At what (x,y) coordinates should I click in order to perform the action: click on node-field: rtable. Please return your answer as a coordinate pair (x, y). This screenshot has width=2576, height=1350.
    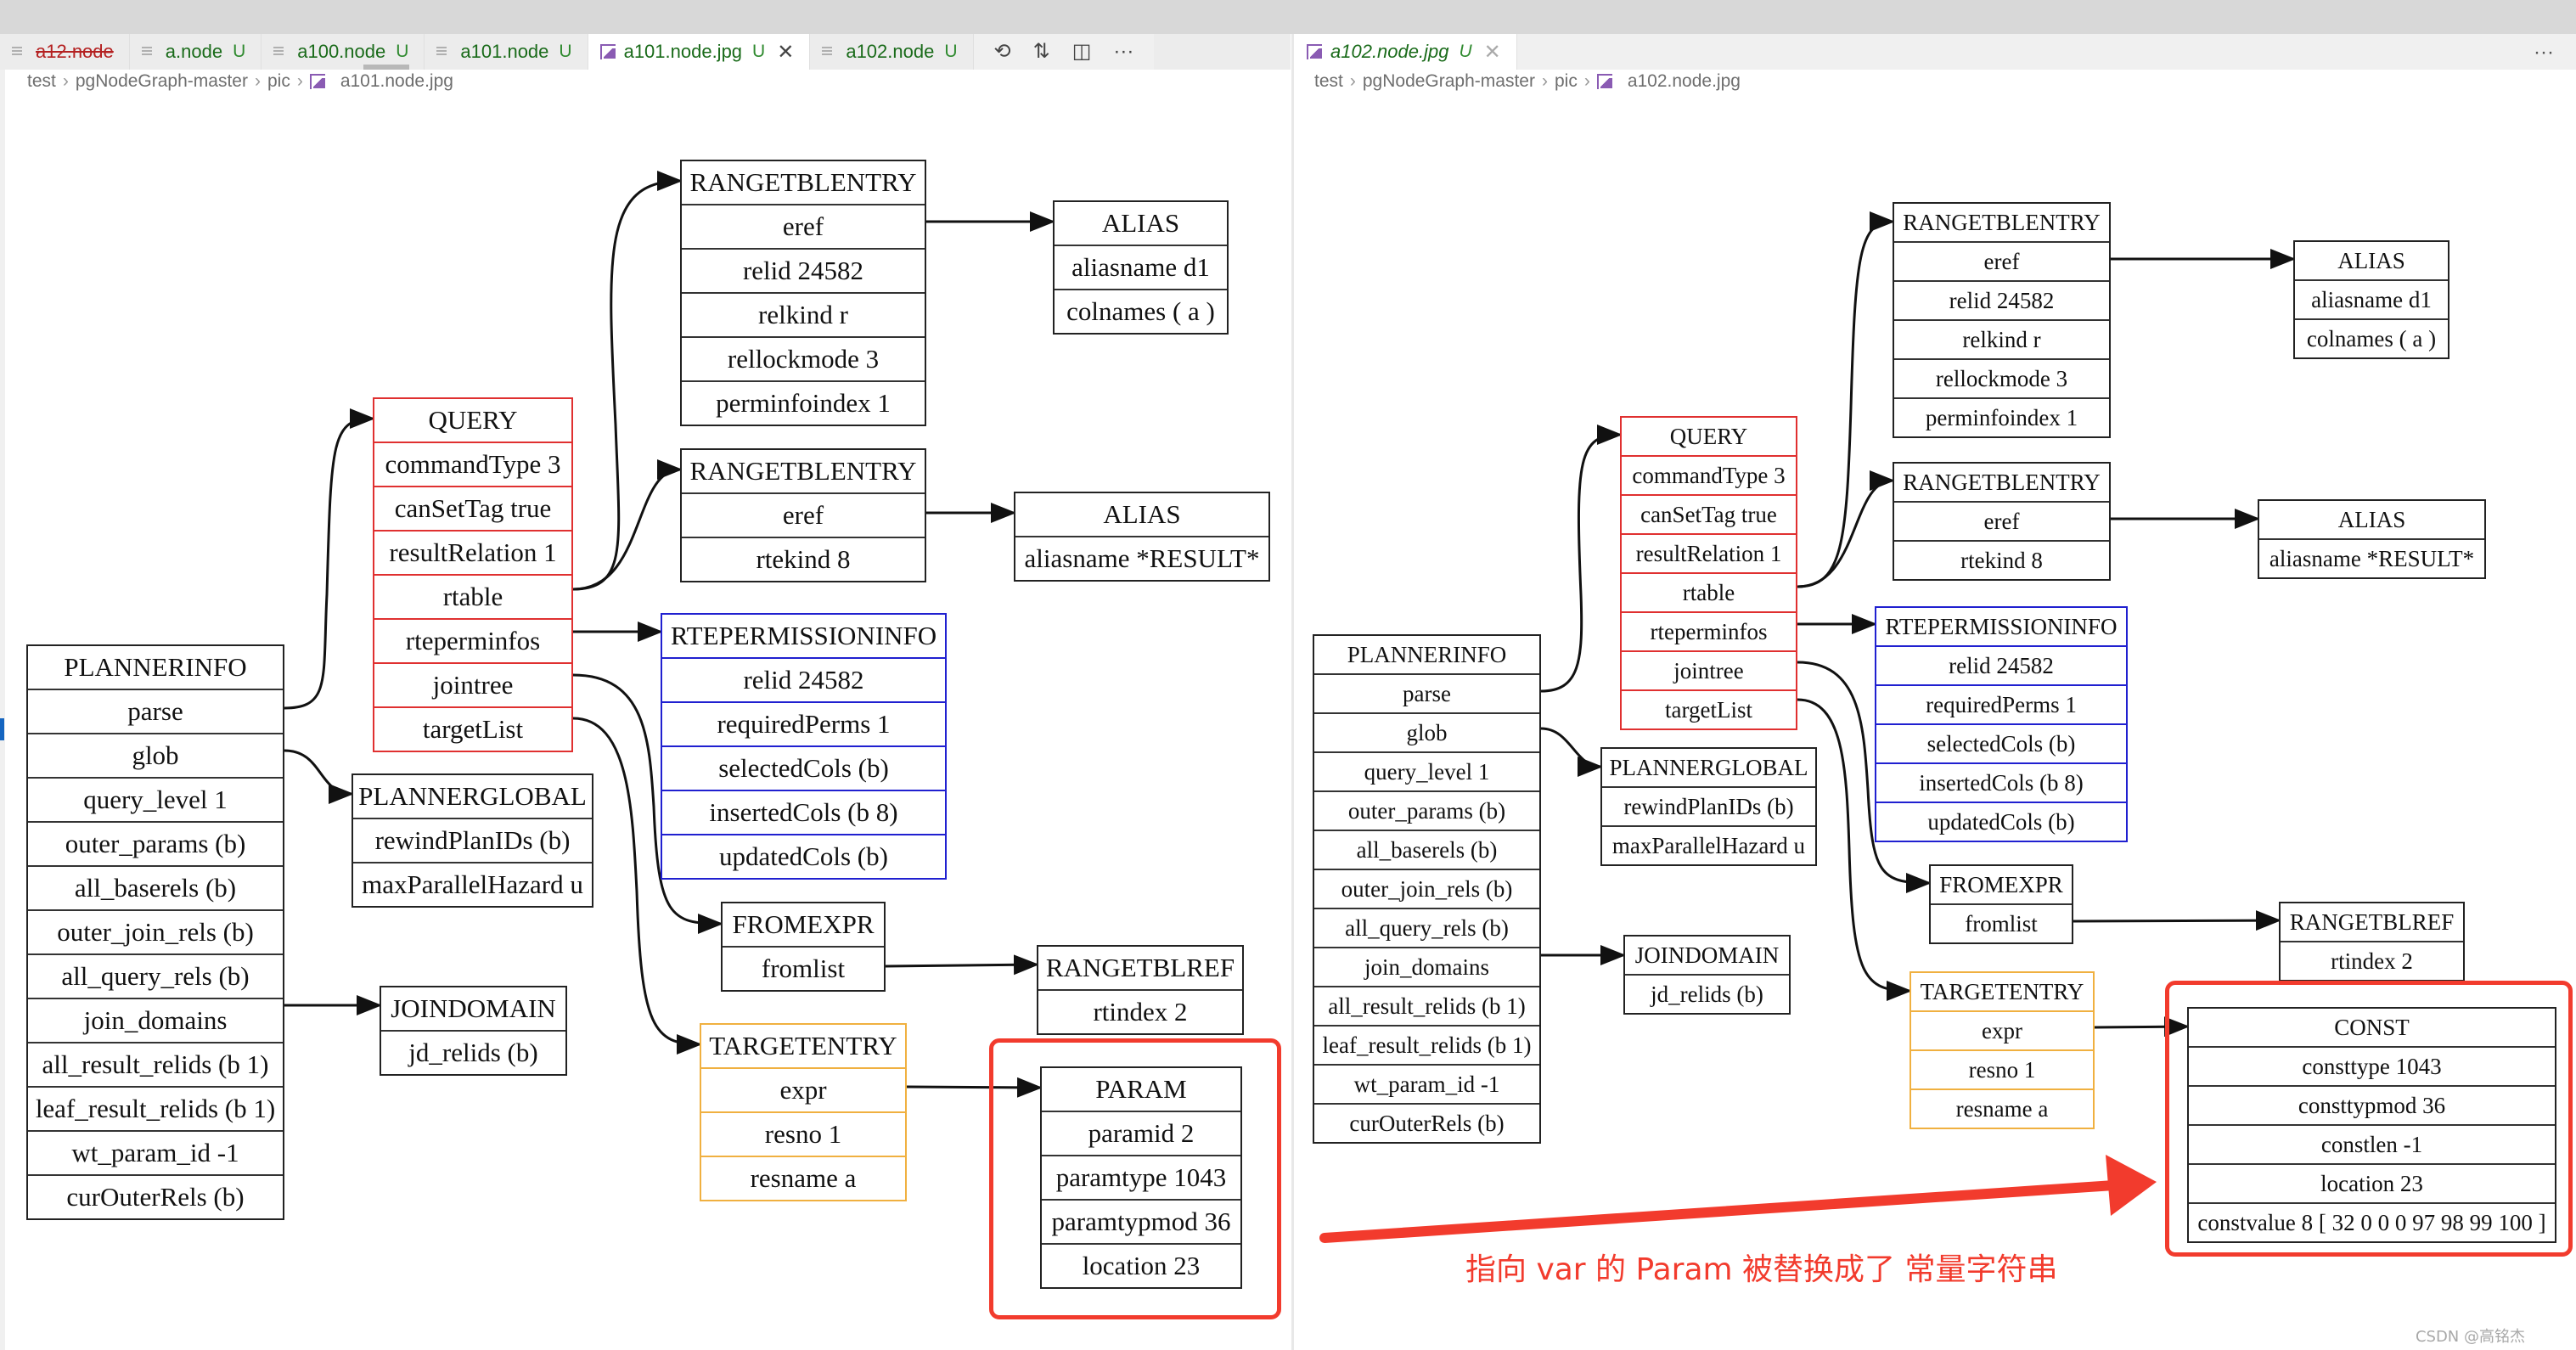
    Looking at the image, I should click on (1709, 591).